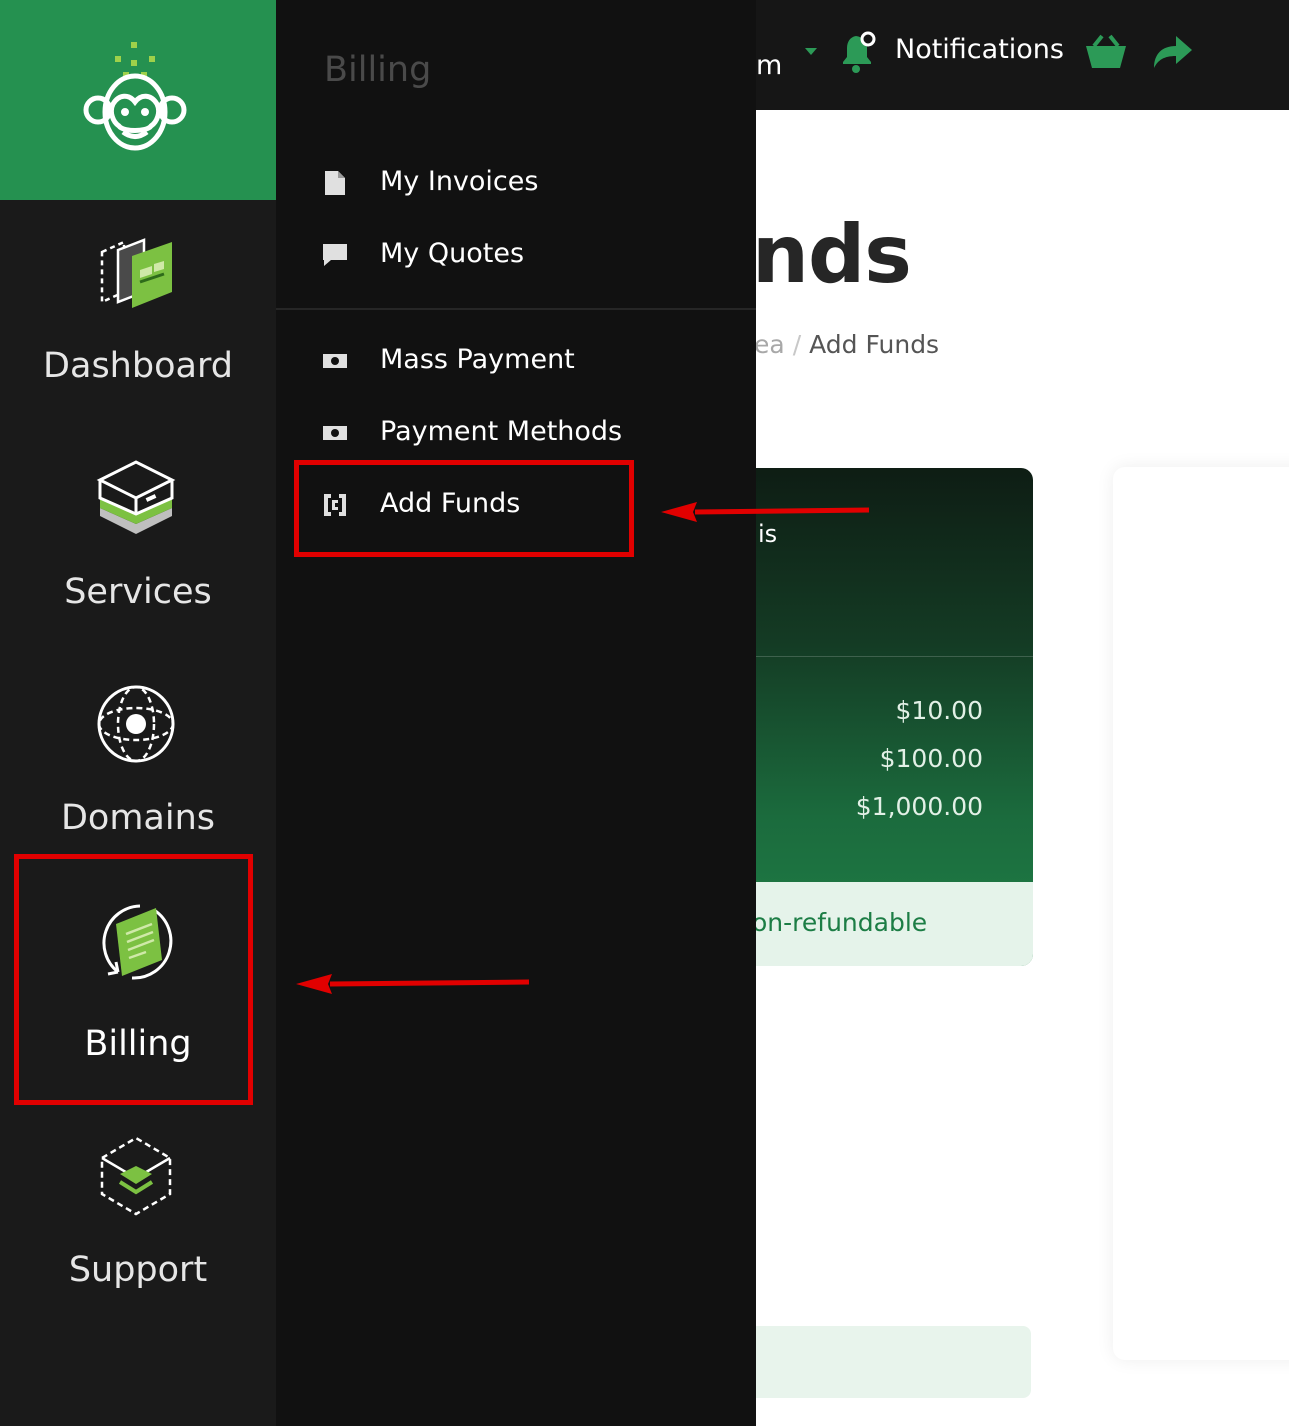  What do you see at coordinates (378, 70) in the screenshot?
I see `flyout-title: Billing` at bounding box center [378, 70].